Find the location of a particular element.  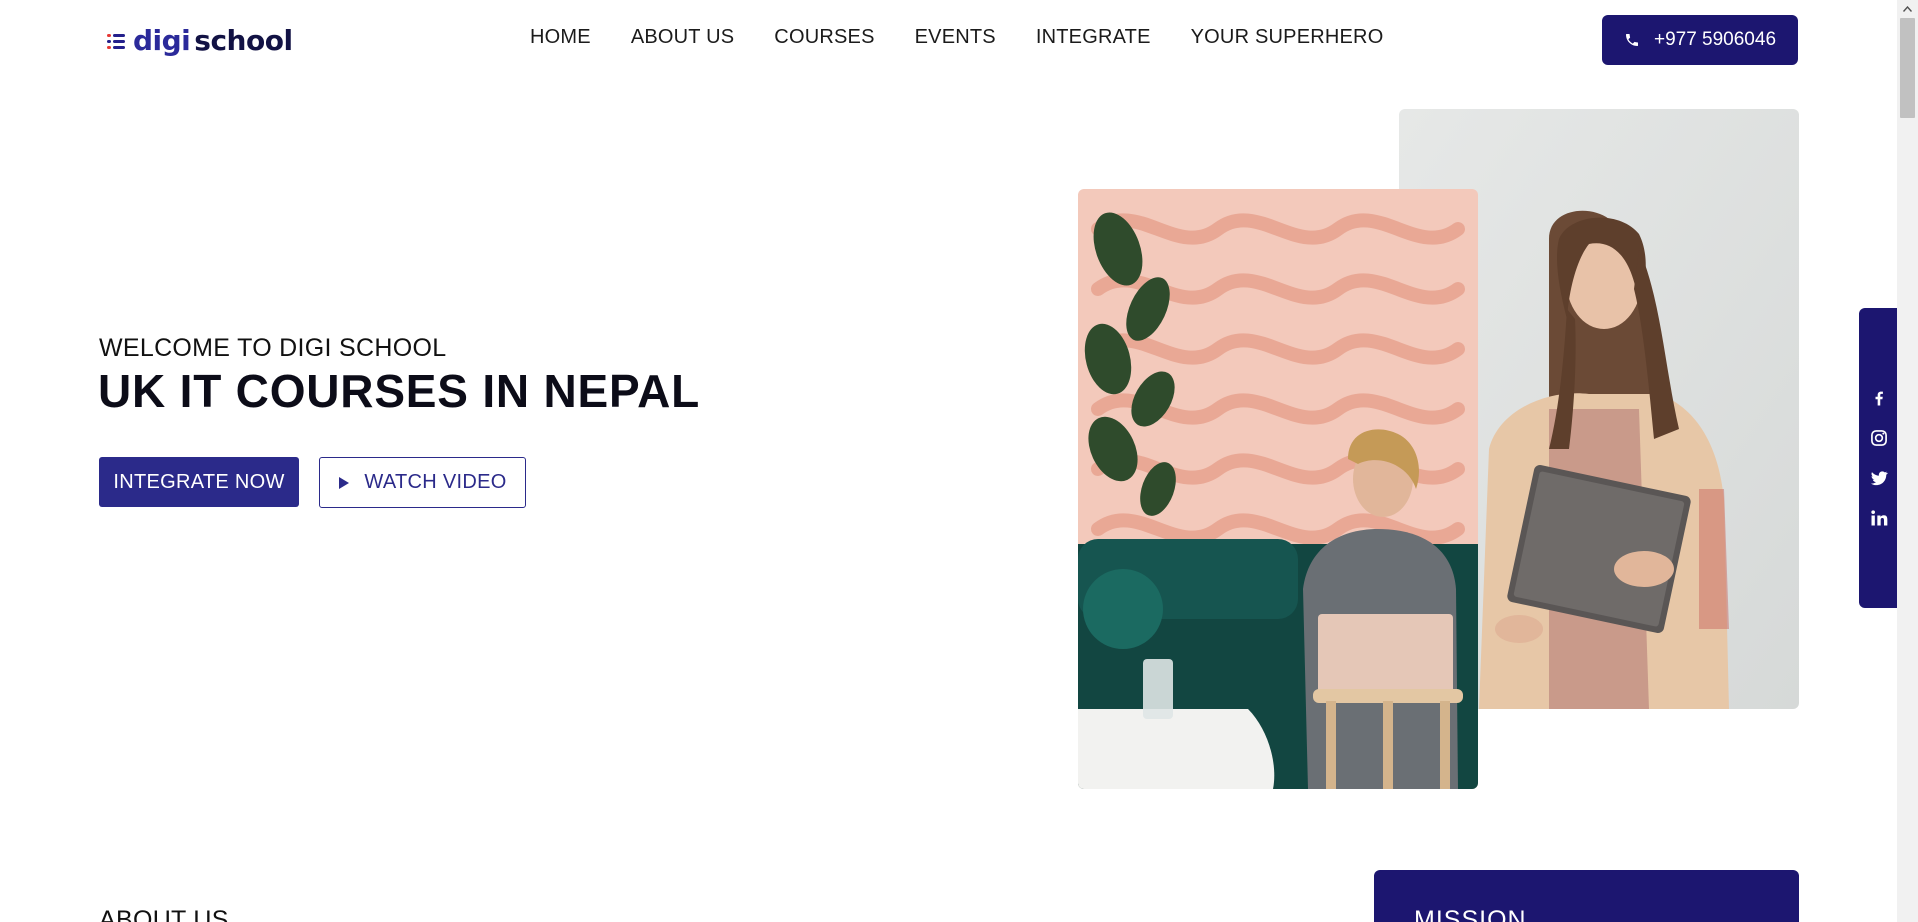

nav-events: EVENTS is located at coordinates (955, 37).